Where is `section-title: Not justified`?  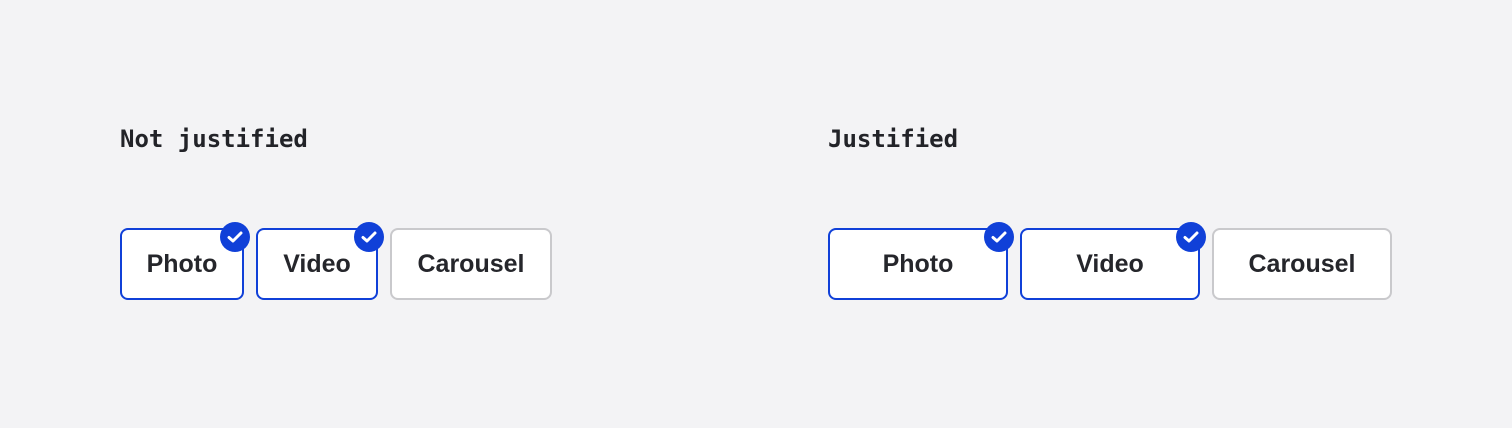 section-title: Not justified is located at coordinates (214, 139).